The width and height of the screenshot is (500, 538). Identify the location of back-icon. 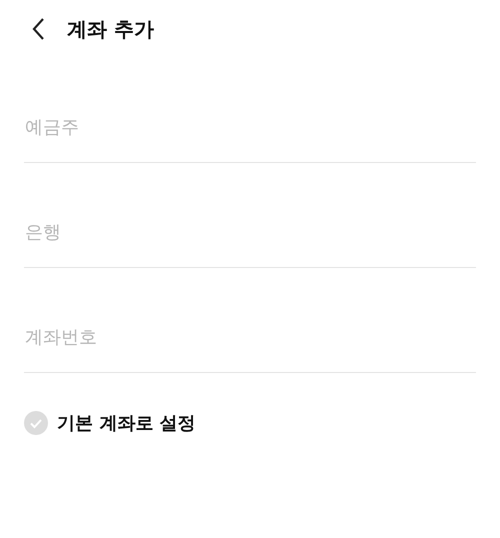
(38, 29).